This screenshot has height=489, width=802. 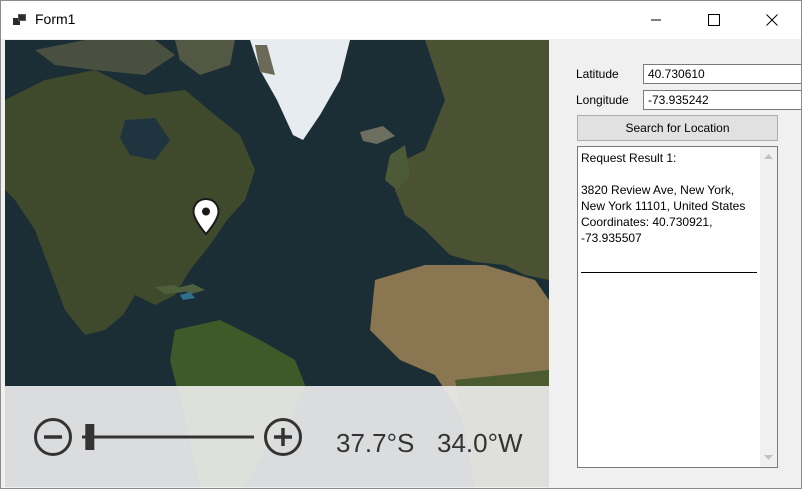 I want to click on latitude-input: 40.730610, so click(x=722, y=74).